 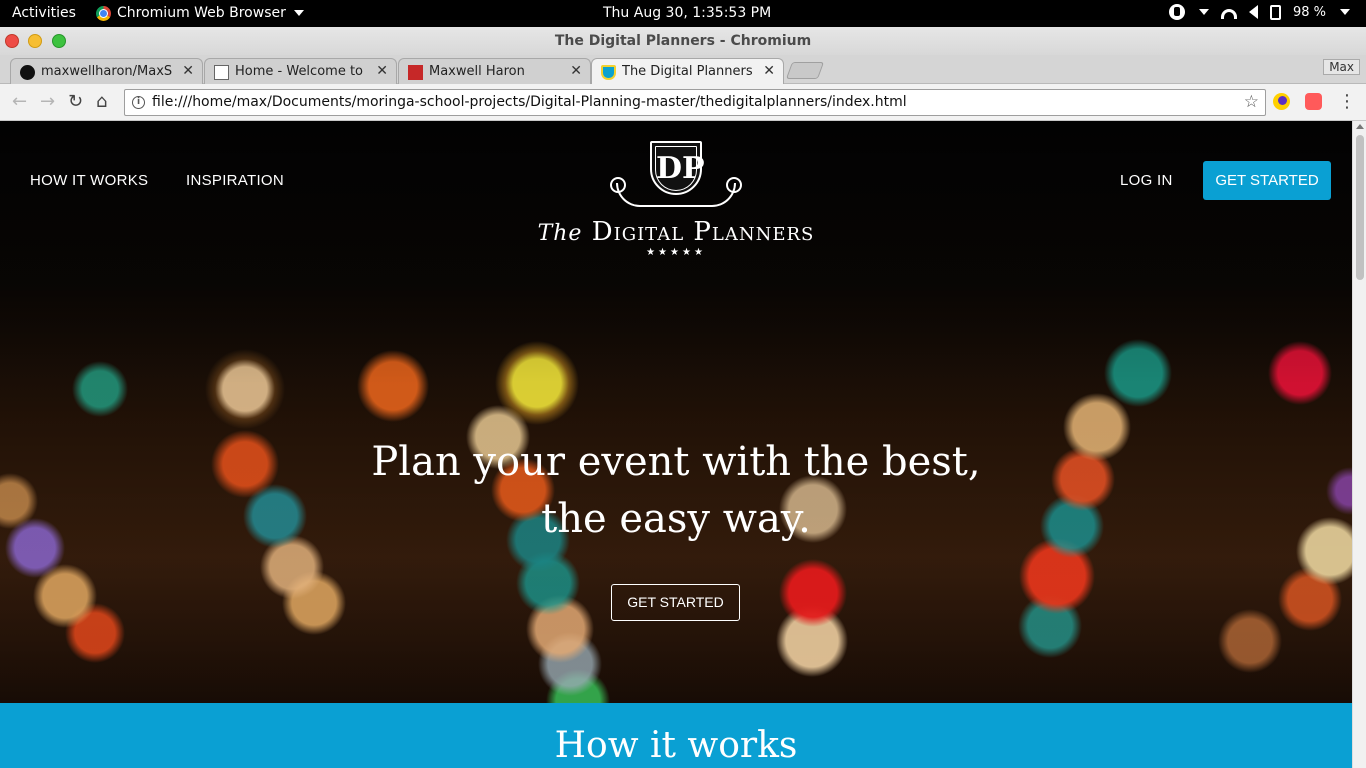 I want to click on how-it-works-section: How it works, so click(x=676, y=735).